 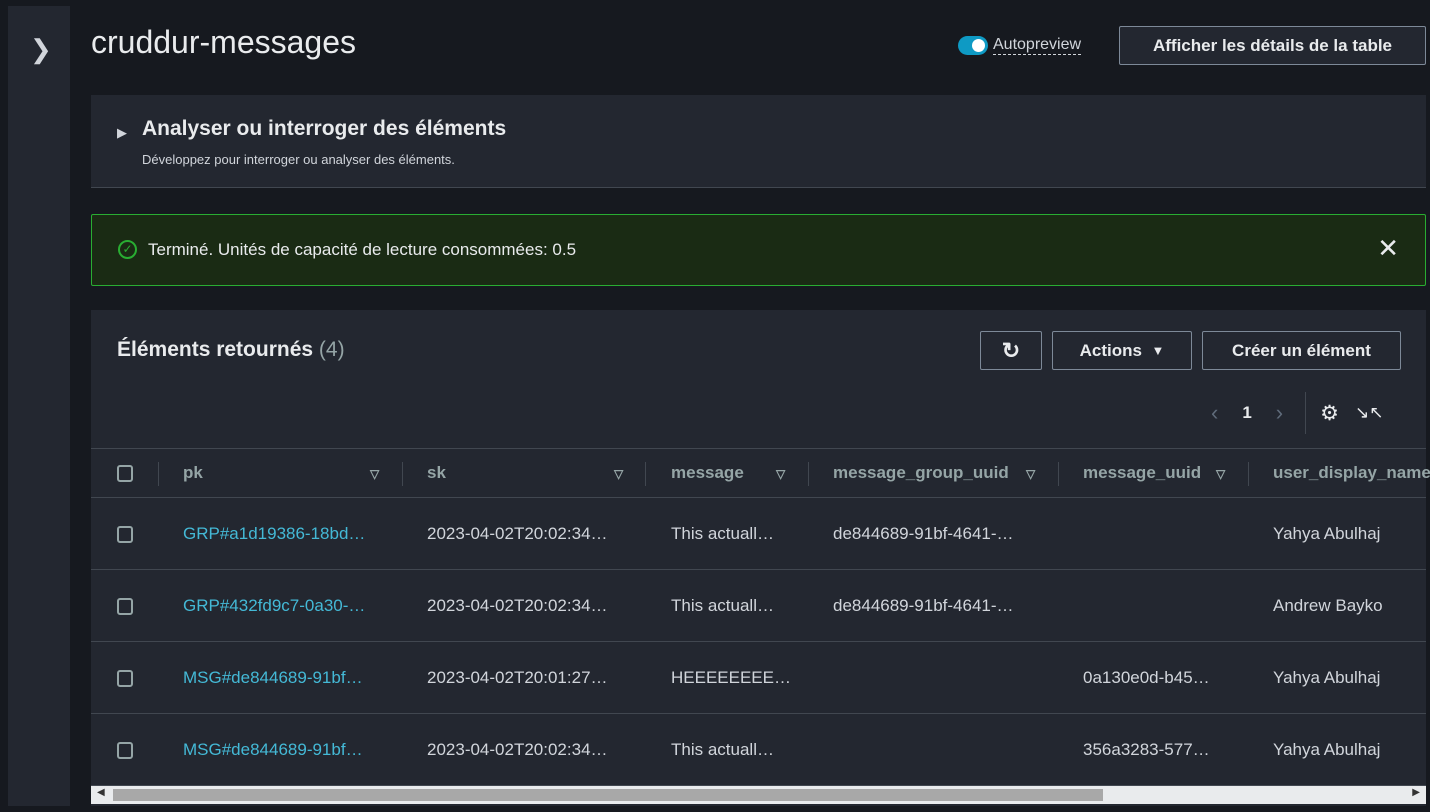 I want to click on column-header-user-display-name: user_display_name, so click(x=1351, y=473).